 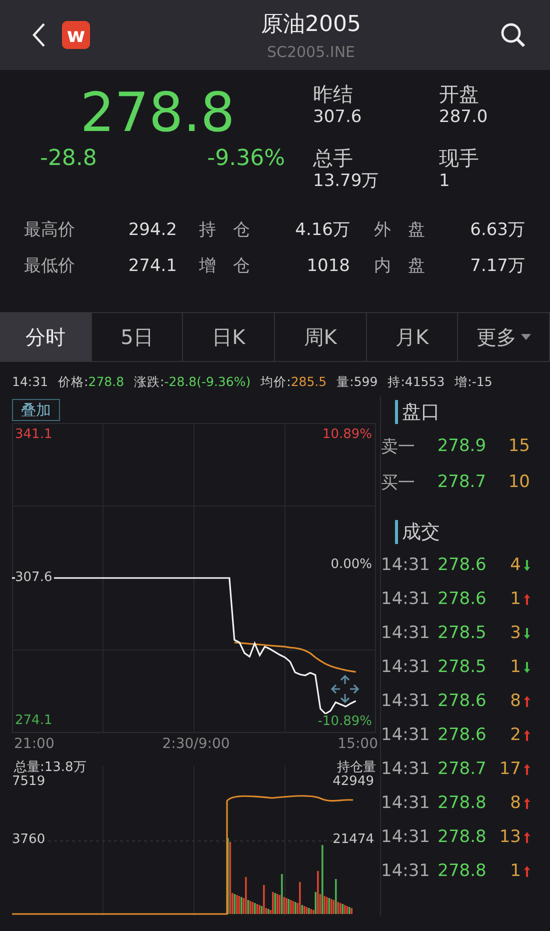 I want to click on overlay-button: 叠加, so click(x=36, y=410).